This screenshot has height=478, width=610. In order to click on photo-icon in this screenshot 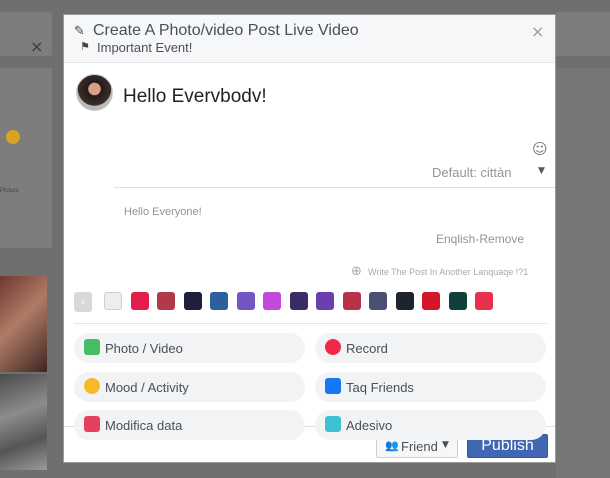, I will do `click(92, 347)`.